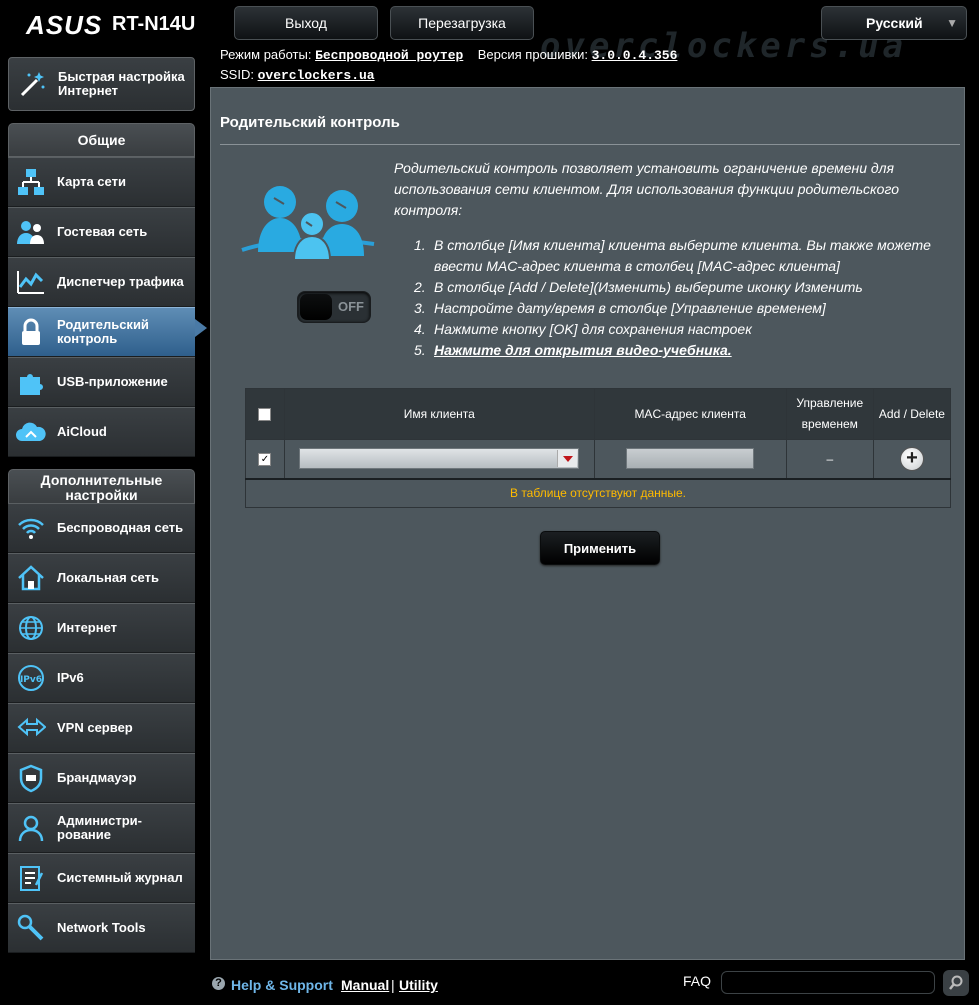 This screenshot has height=1005, width=979. What do you see at coordinates (365, 985) in the screenshot?
I see `manual-link: Manual` at bounding box center [365, 985].